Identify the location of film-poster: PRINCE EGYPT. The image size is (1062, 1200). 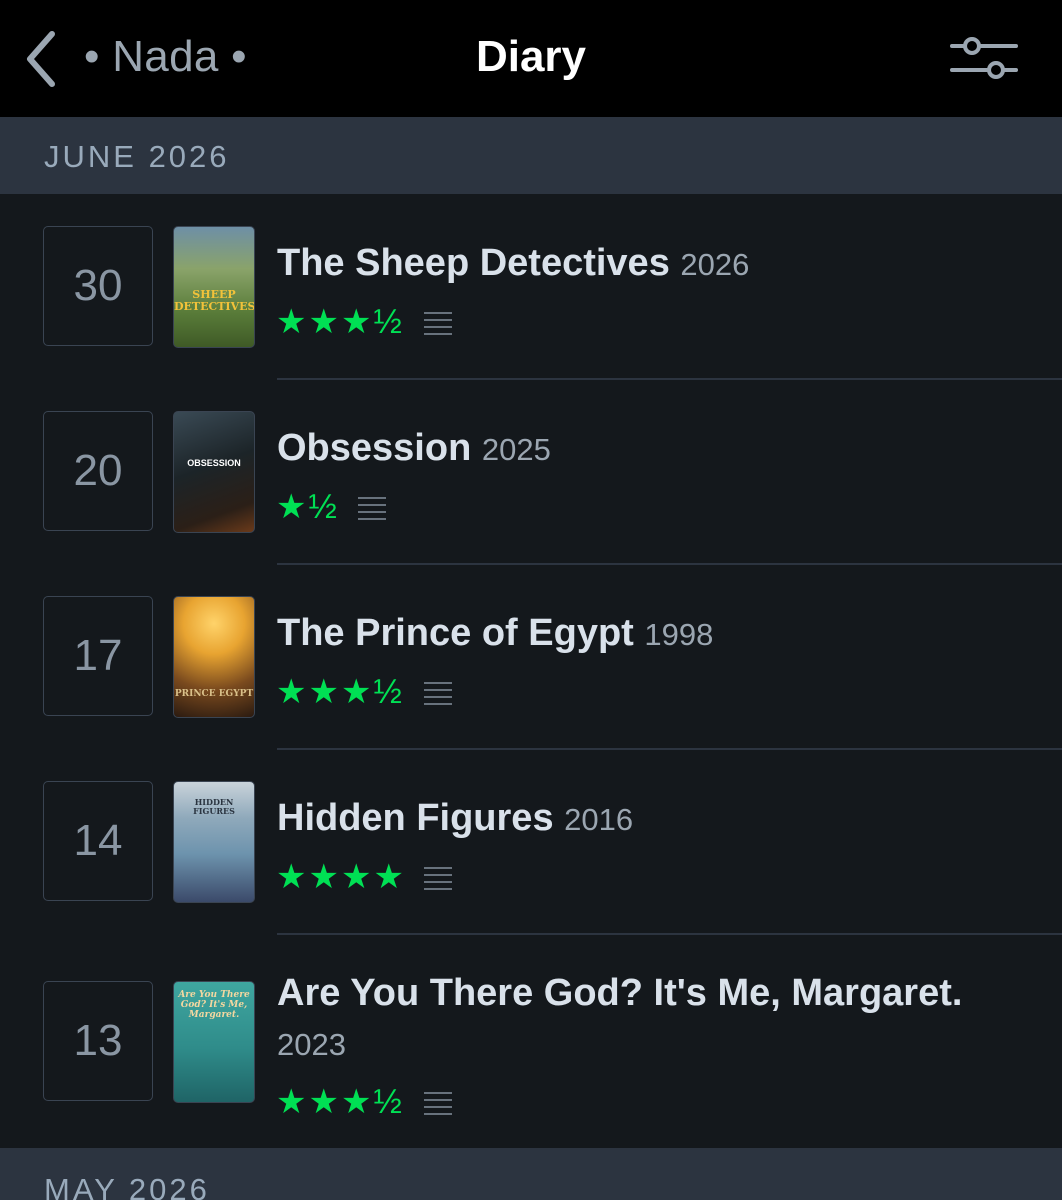
(214, 657).